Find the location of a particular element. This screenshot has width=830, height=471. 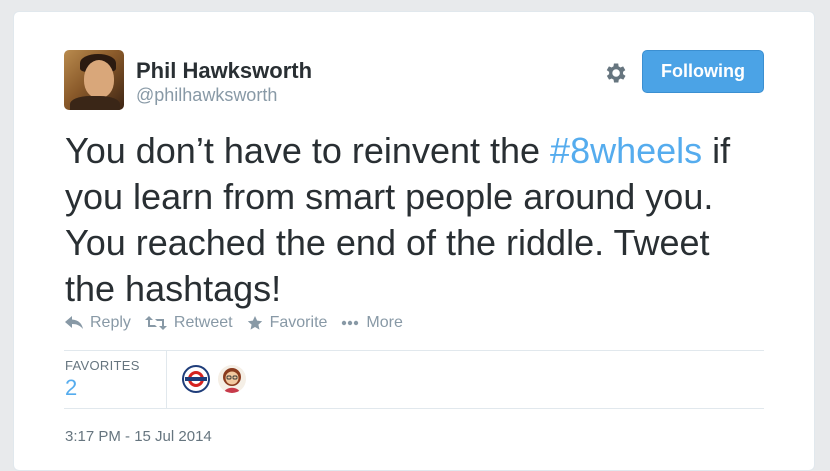

retweet-label: Retweet is located at coordinates (203, 322).